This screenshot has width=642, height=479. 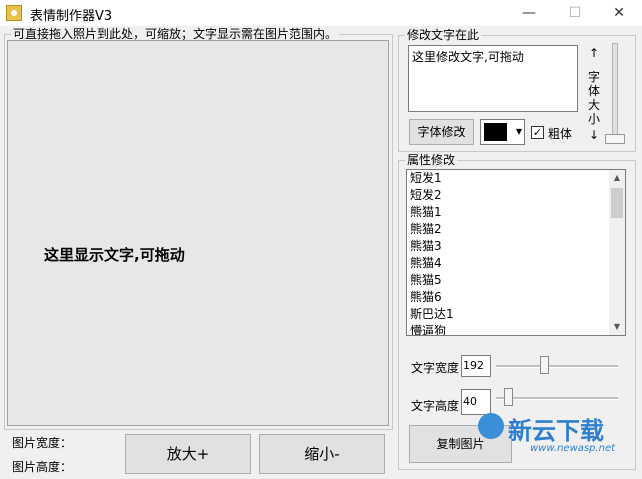 What do you see at coordinates (557, 398) in the screenshot?
I see `text-height-slider-track` at bounding box center [557, 398].